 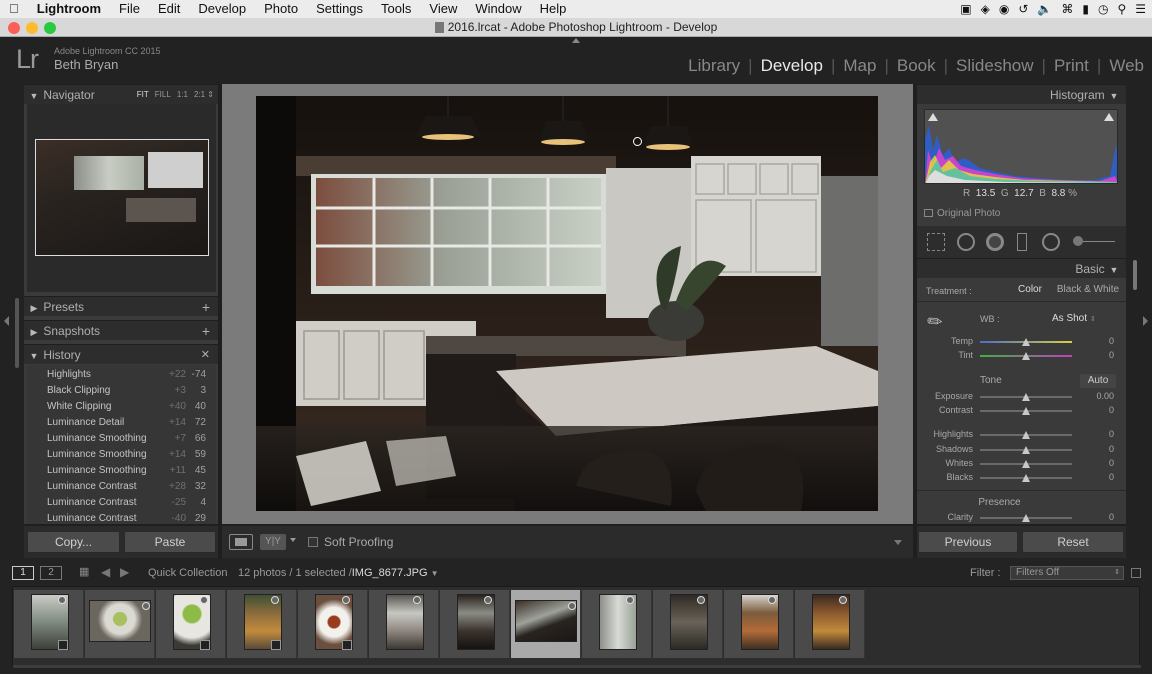 I want to click on wb-select: As Shot ⇕, so click(x=1074, y=318).